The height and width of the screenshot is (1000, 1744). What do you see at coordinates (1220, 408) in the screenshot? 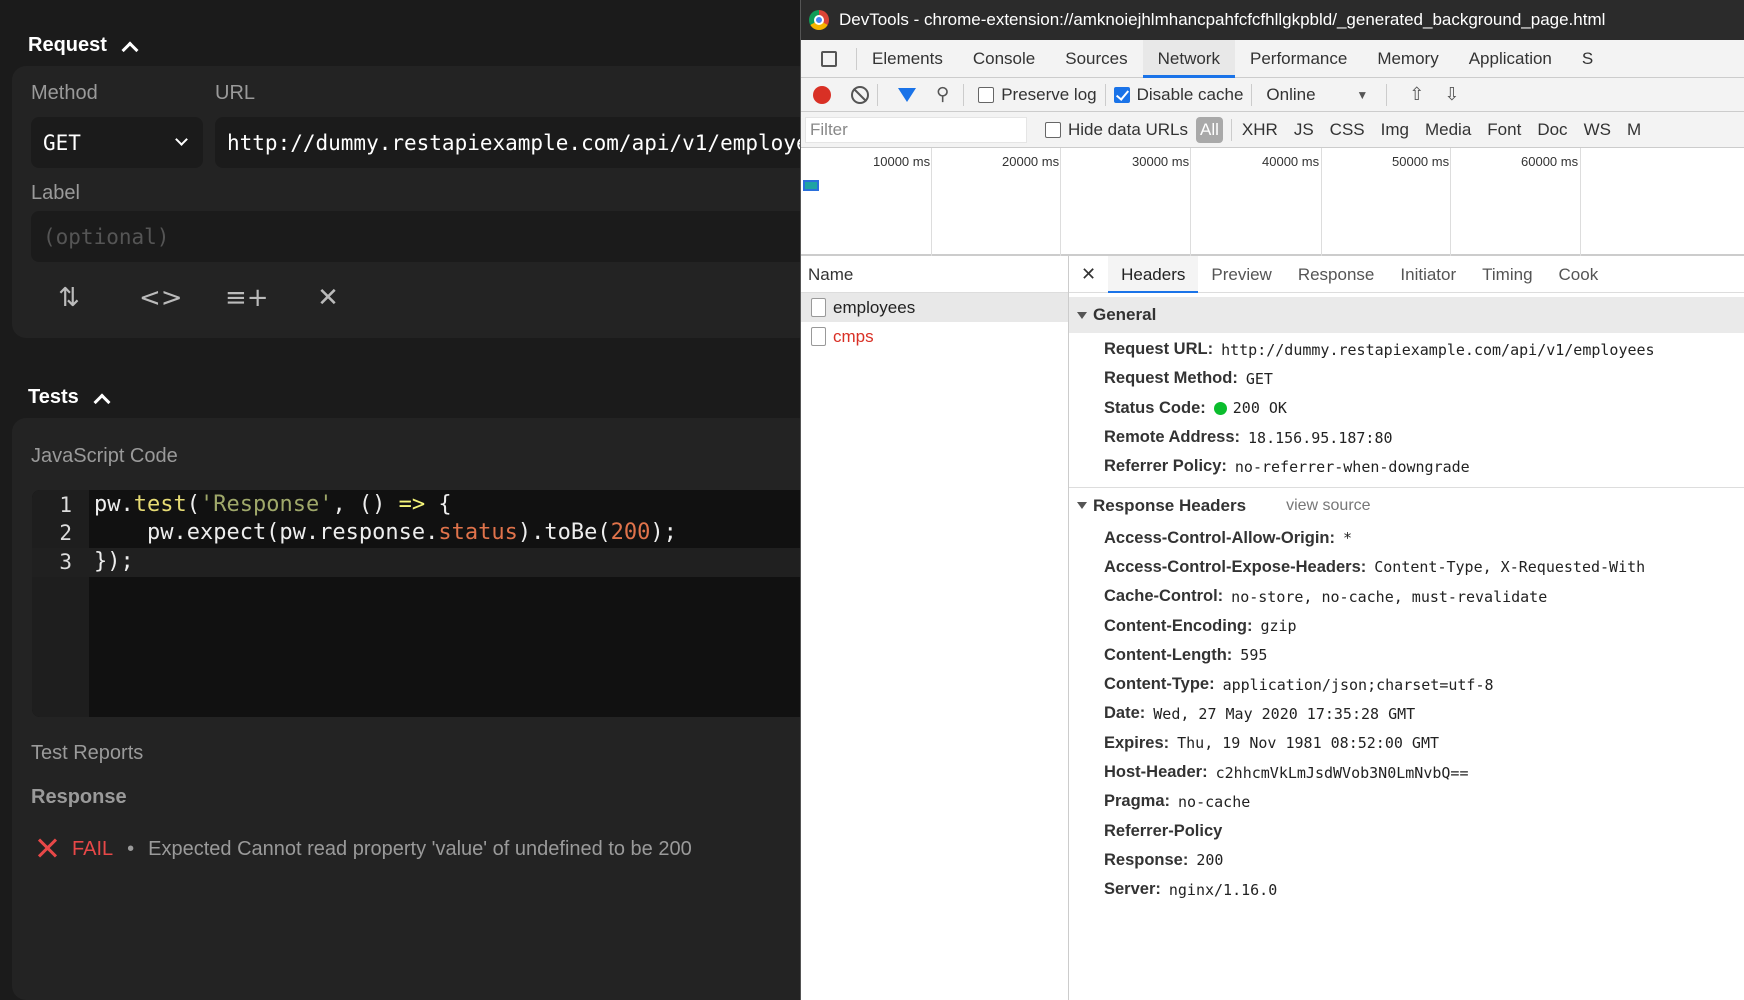
I see `status-ok-icon` at bounding box center [1220, 408].